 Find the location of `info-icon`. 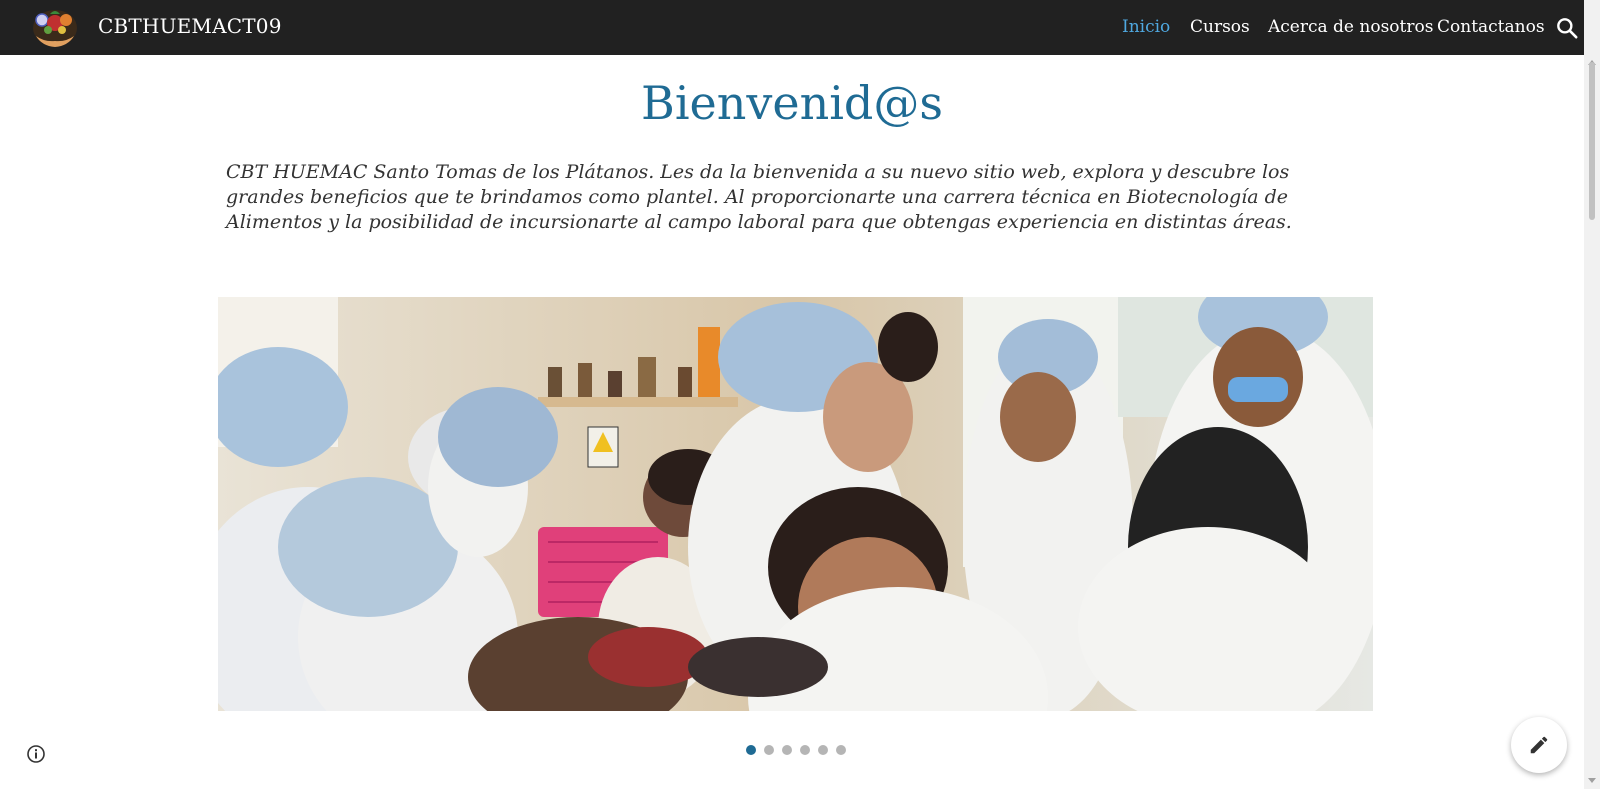

info-icon is located at coordinates (36, 754).